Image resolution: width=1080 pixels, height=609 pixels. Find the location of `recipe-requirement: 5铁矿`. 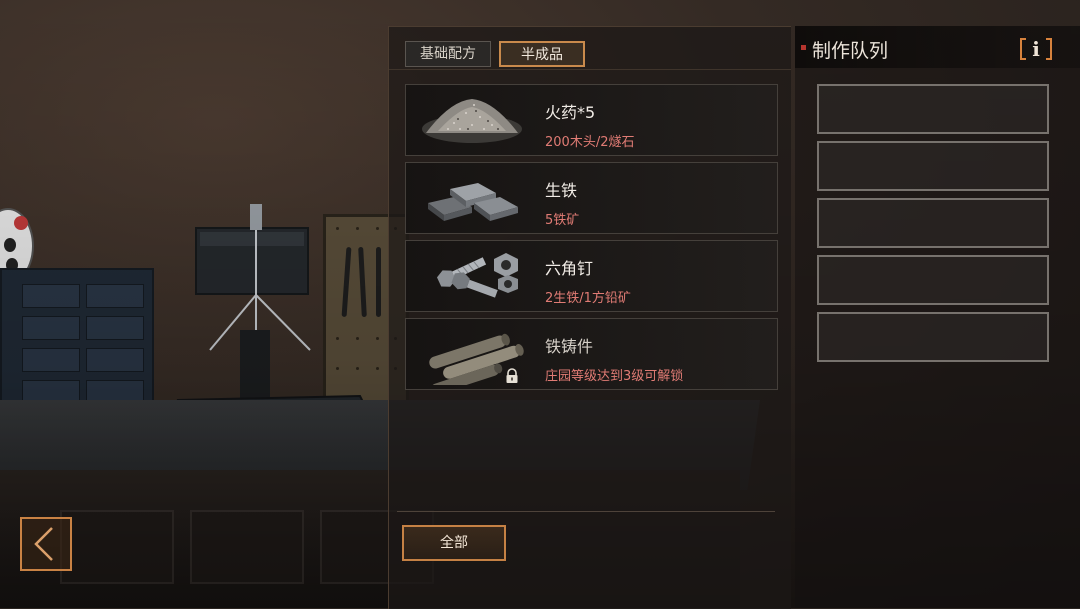

recipe-requirement: 5铁矿 is located at coordinates (562, 220).